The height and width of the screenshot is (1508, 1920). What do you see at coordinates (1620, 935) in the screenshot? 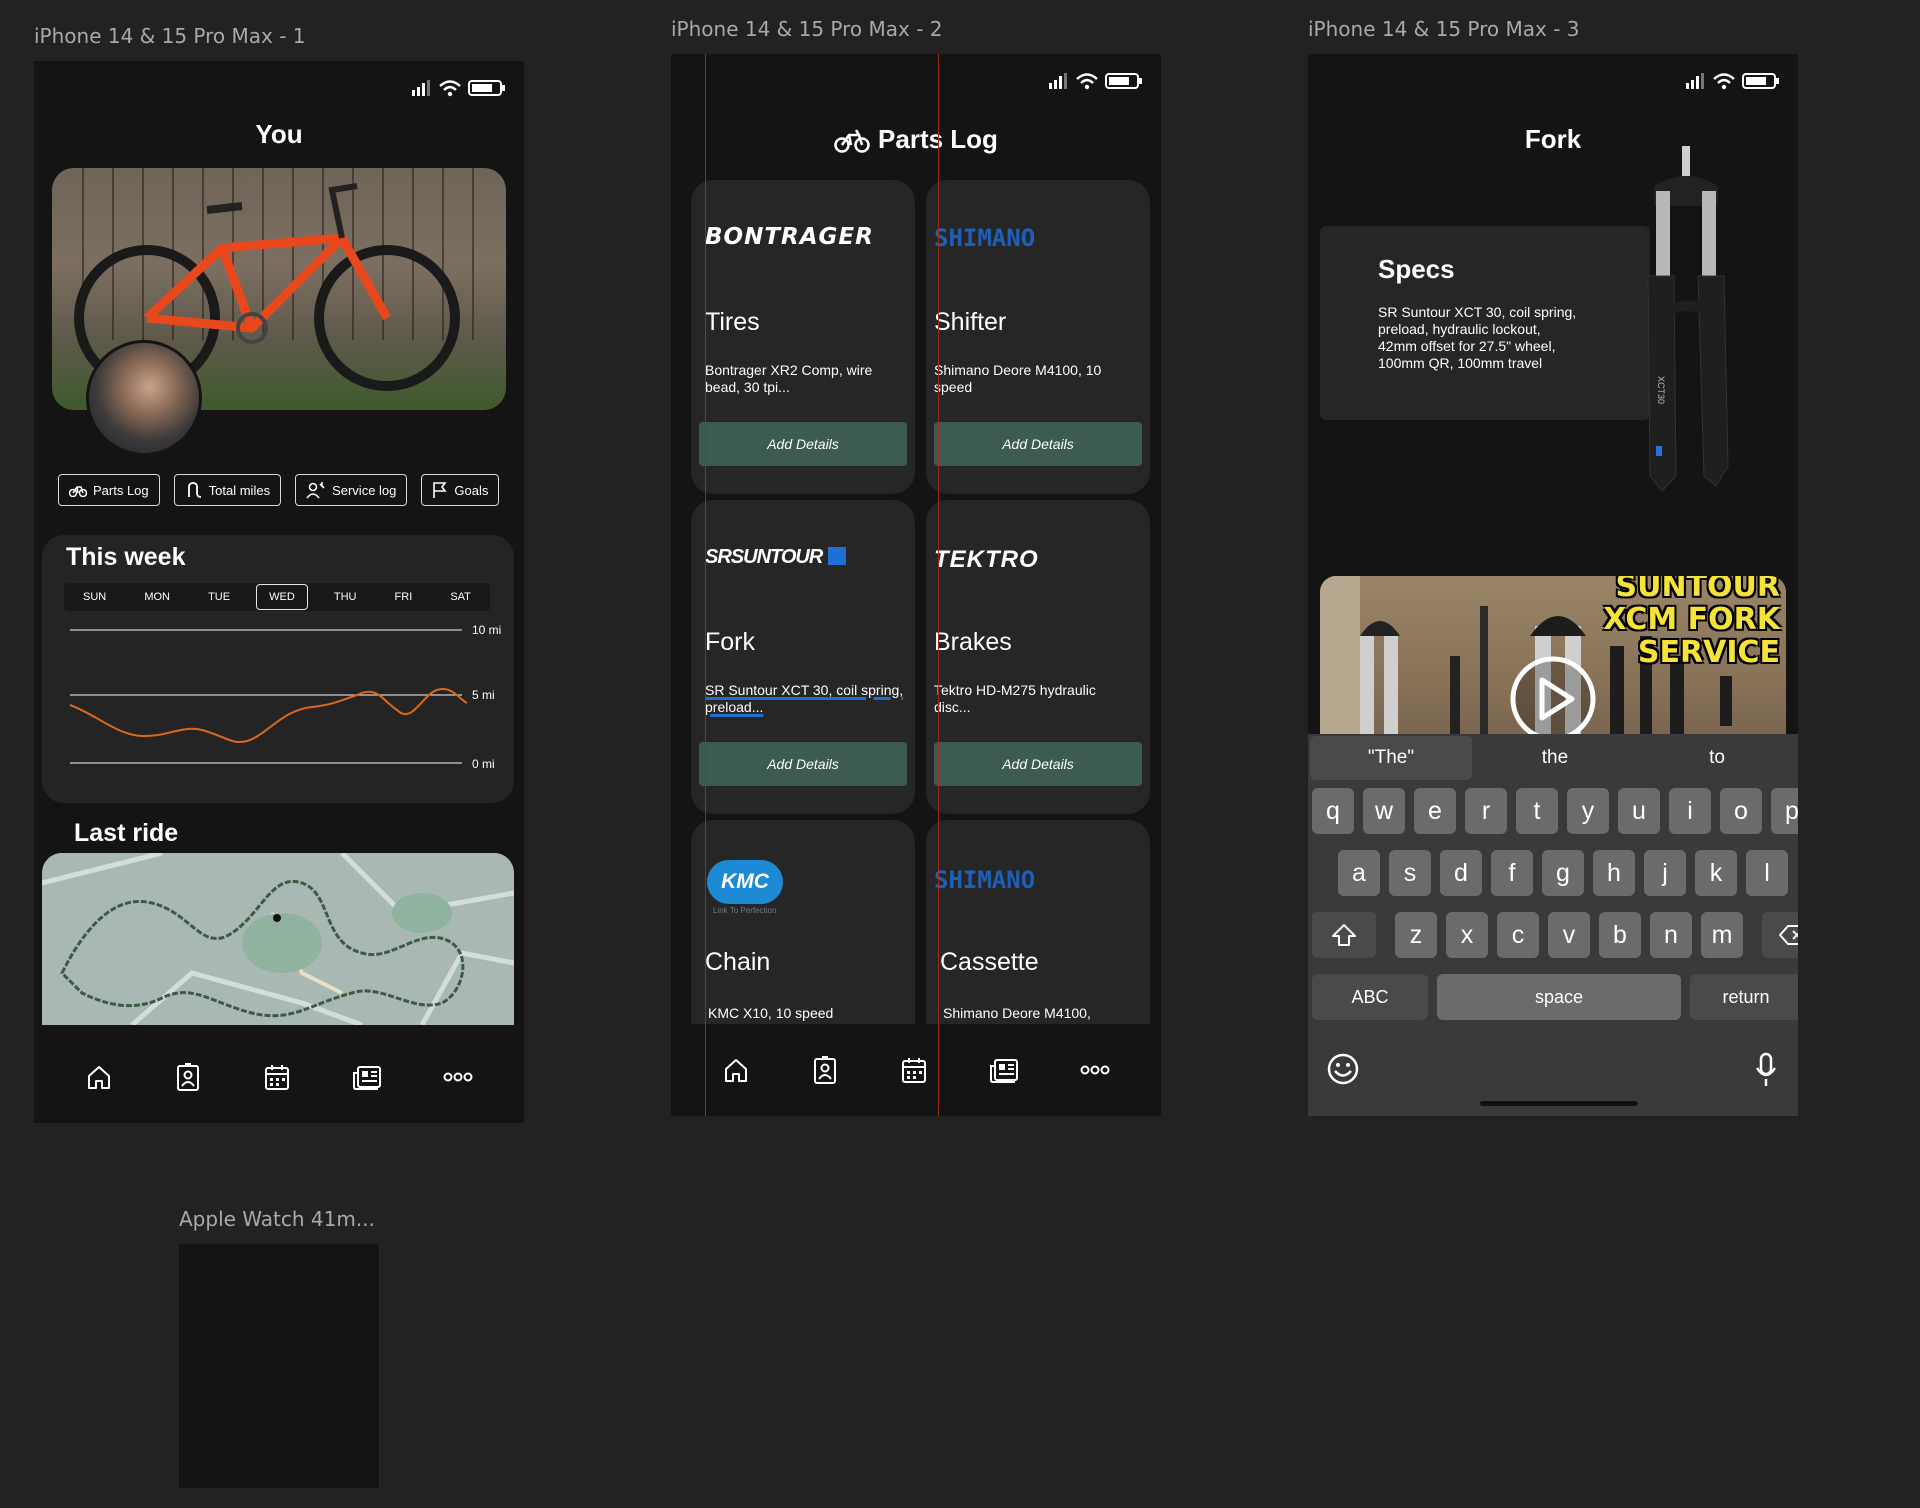
I see `key: b` at bounding box center [1620, 935].